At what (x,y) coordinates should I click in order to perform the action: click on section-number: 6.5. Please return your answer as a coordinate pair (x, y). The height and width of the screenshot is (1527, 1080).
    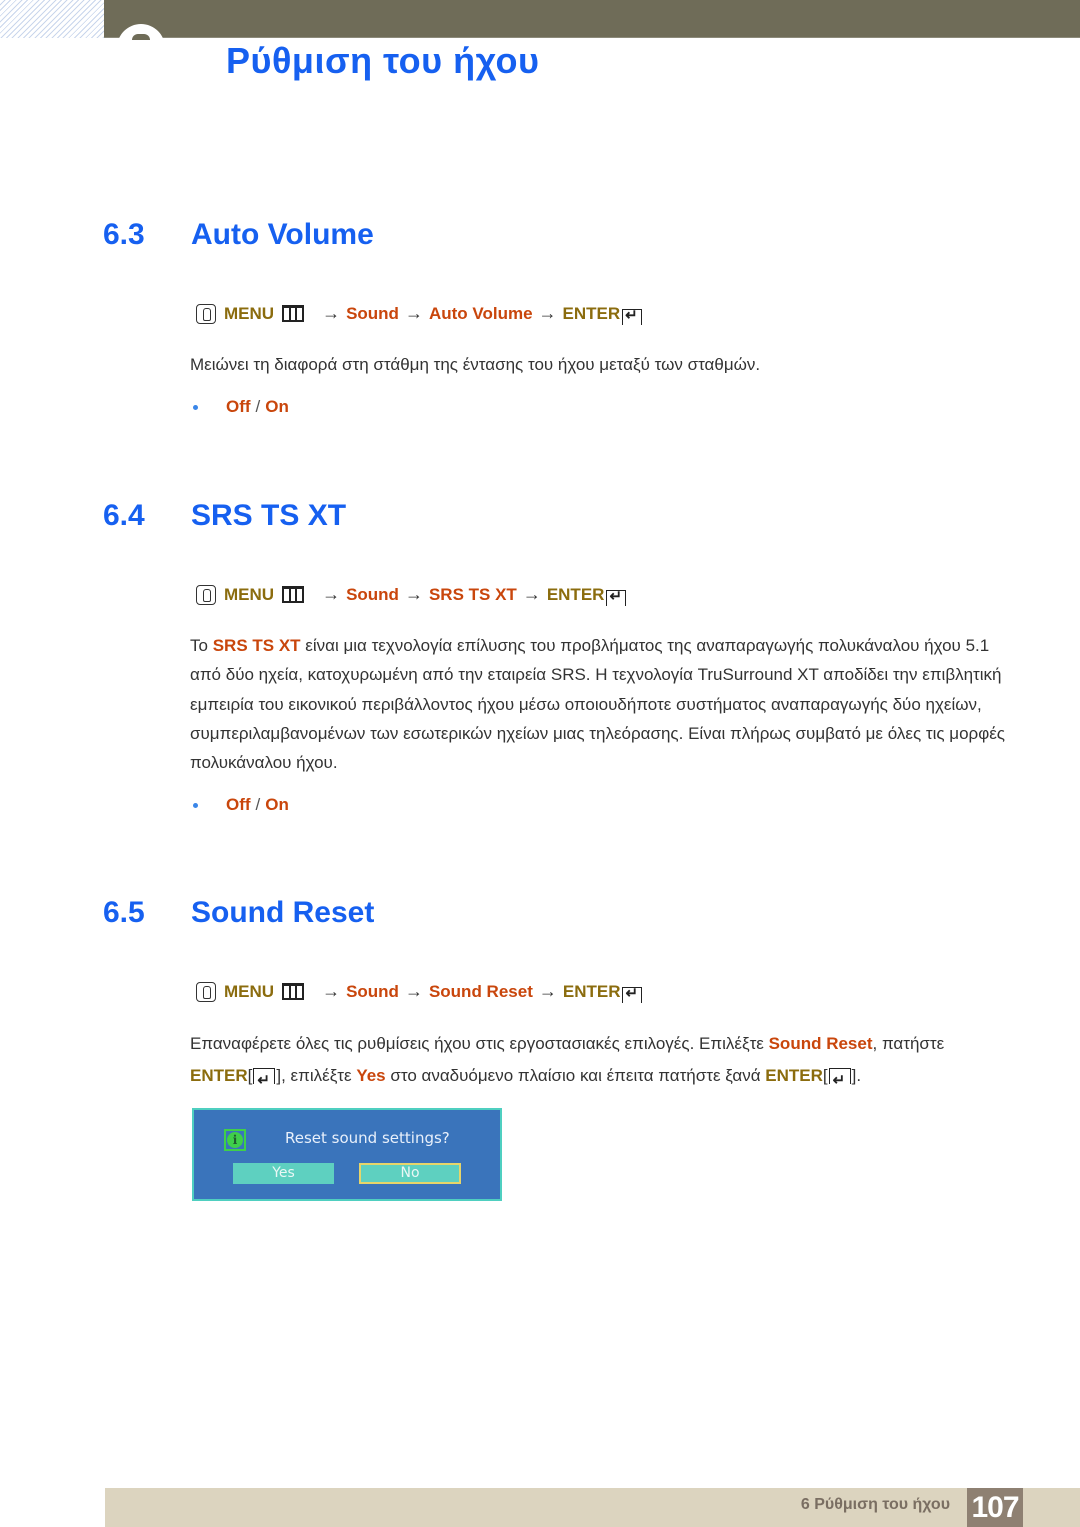
    Looking at the image, I should click on (124, 912).